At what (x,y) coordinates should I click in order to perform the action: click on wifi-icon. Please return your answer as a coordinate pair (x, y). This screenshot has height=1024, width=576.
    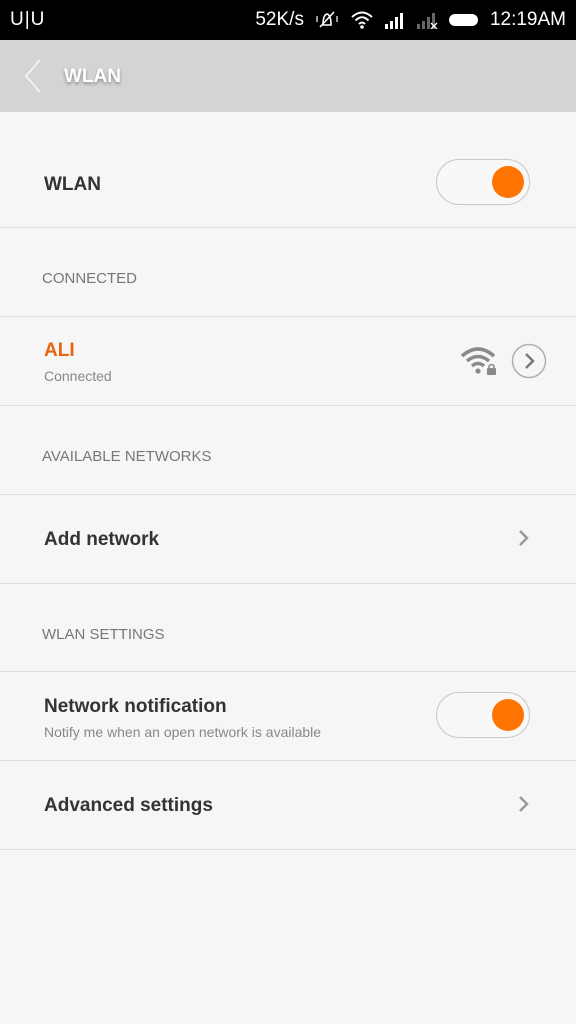
    Looking at the image, I should click on (362, 20).